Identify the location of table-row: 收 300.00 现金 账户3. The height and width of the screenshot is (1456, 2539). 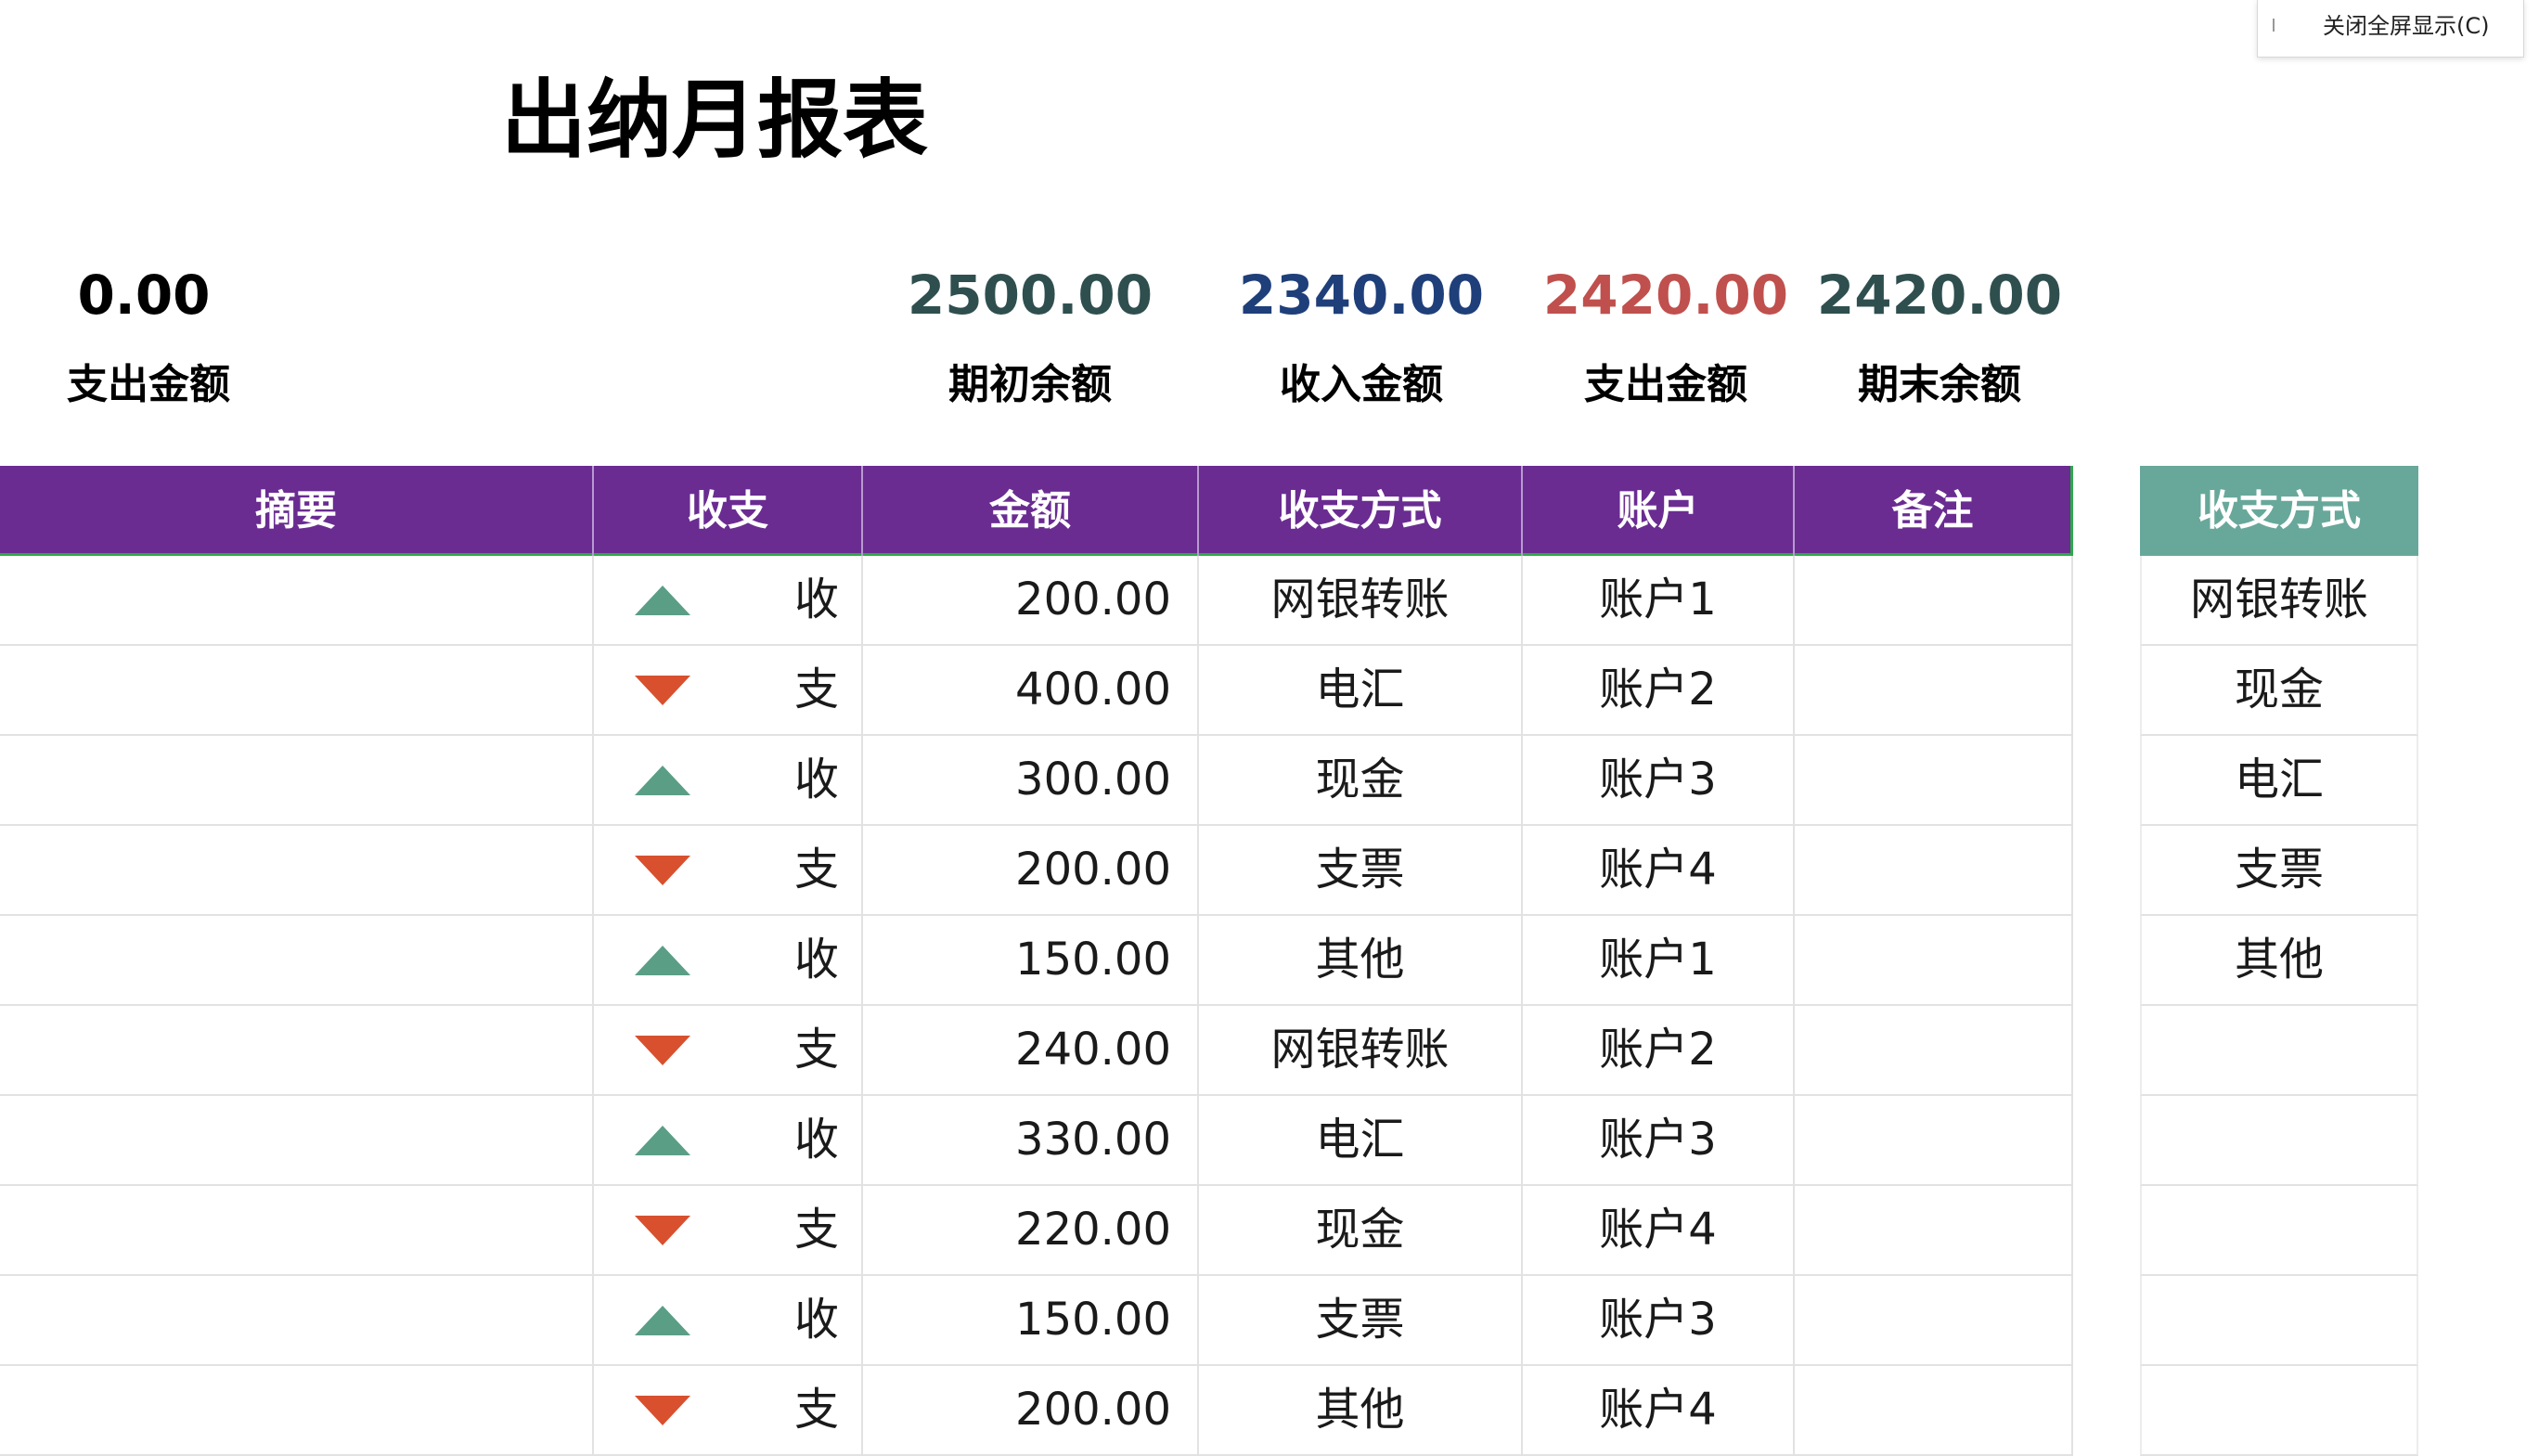
(1036, 781).